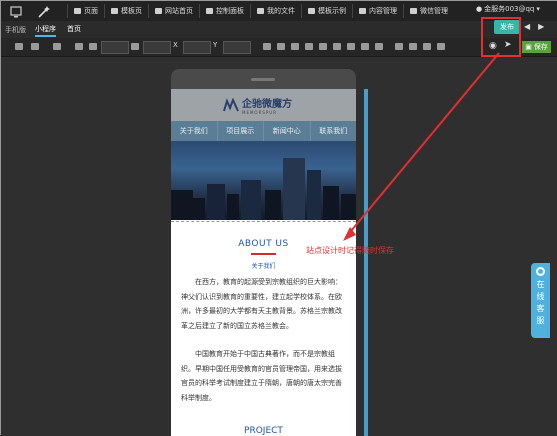 Image resolution: width=557 pixels, height=436 pixels. Describe the element at coordinates (350, 250) in the screenshot. I see `annotation-text: 站点设计时记得随时保存` at that location.